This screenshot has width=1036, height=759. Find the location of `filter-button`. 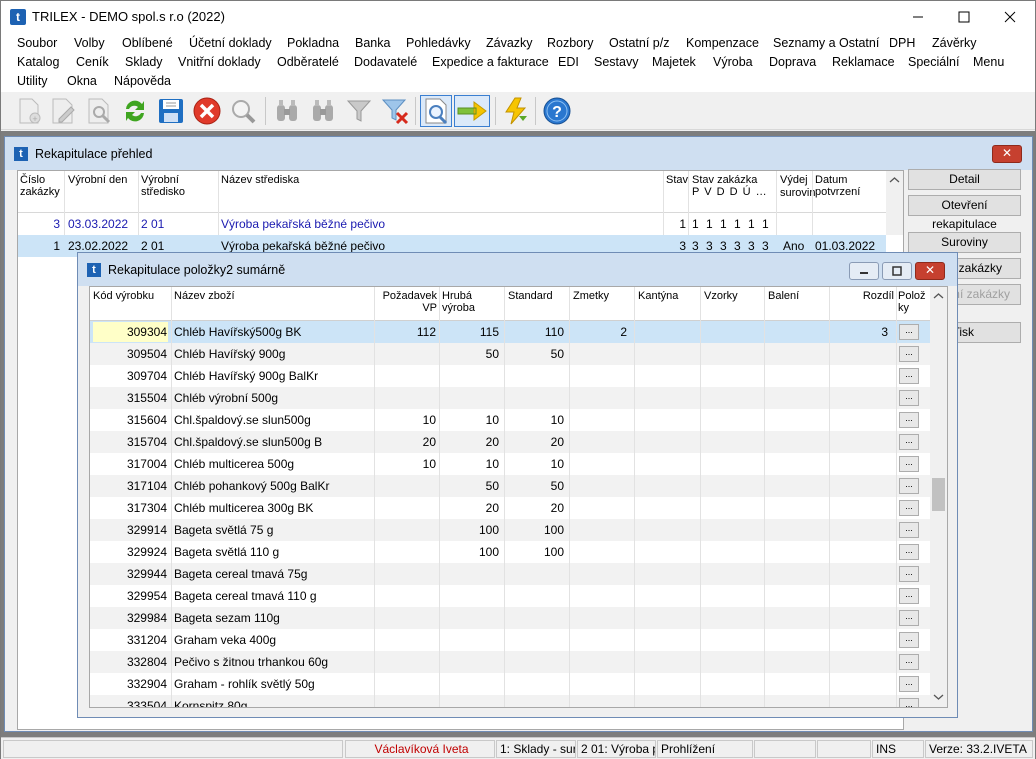

filter-button is located at coordinates (359, 111).